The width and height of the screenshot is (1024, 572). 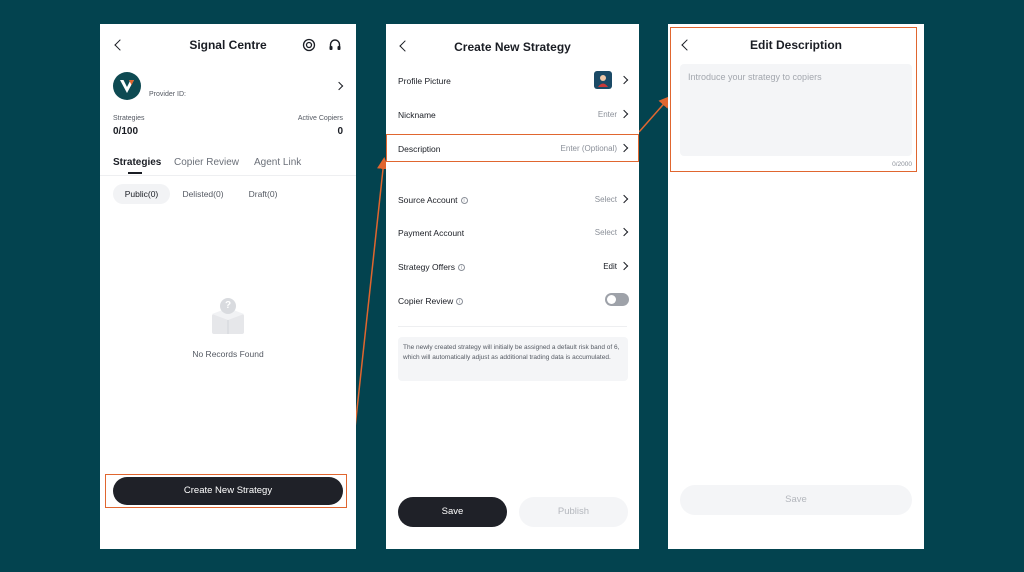 What do you see at coordinates (607, 114) in the screenshot?
I see `nickname-value: Enter` at bounding box center [607, 114].